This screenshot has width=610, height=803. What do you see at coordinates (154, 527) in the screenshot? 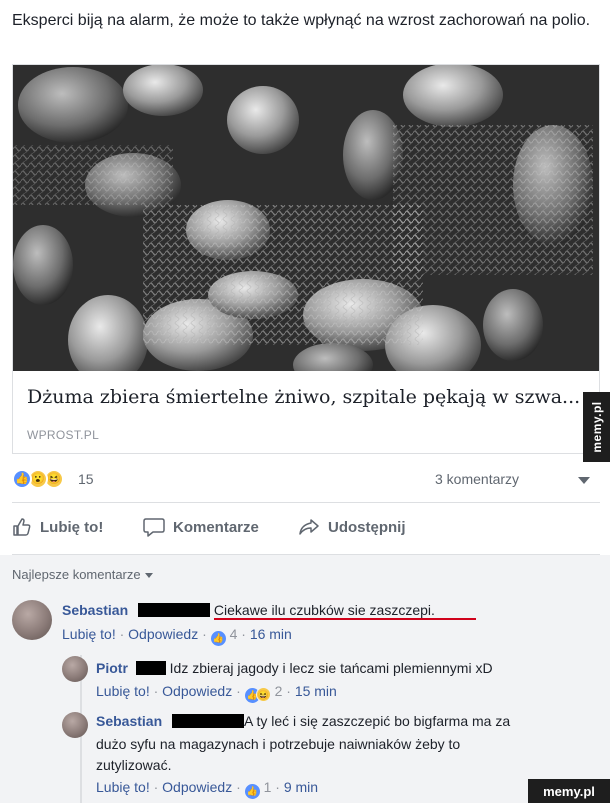
I see `comment-icon` at bounding box center [154, 527].